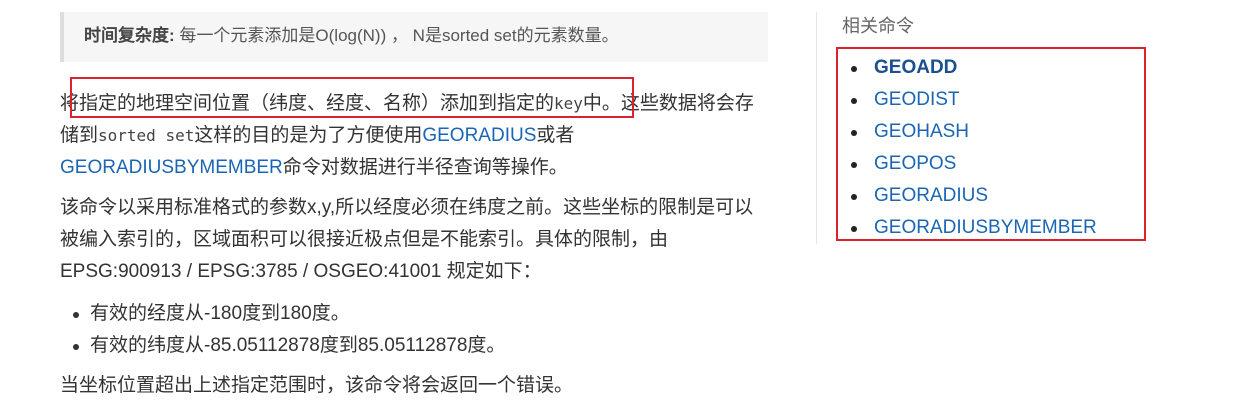  What do you see at coordinates (915, 163) in the screenshot?
I see `sidebar-link-geopos: GEOPOS` at bounding box center [915, 163].